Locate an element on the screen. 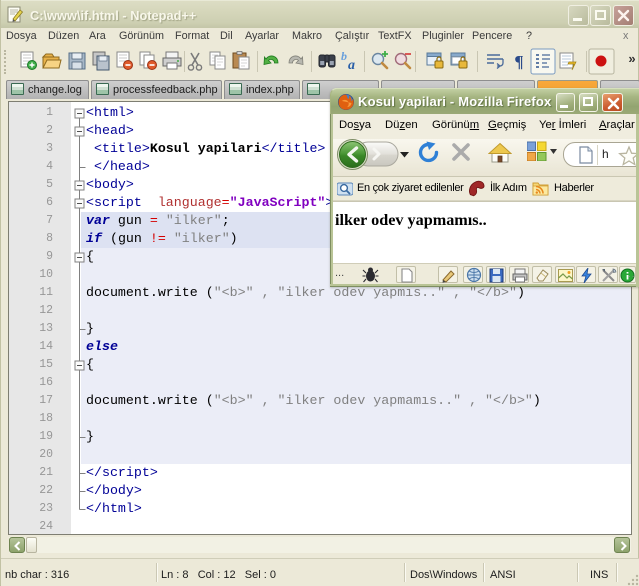 This screenshot has height=586, width=639. svg-text: a is located at coordinates (351, 65).